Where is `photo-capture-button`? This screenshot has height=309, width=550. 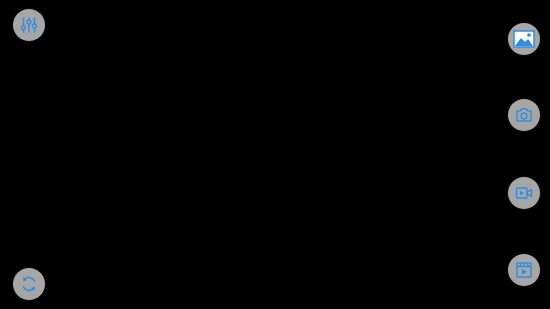
photo-capture-button is located at coordinates (524, 115).